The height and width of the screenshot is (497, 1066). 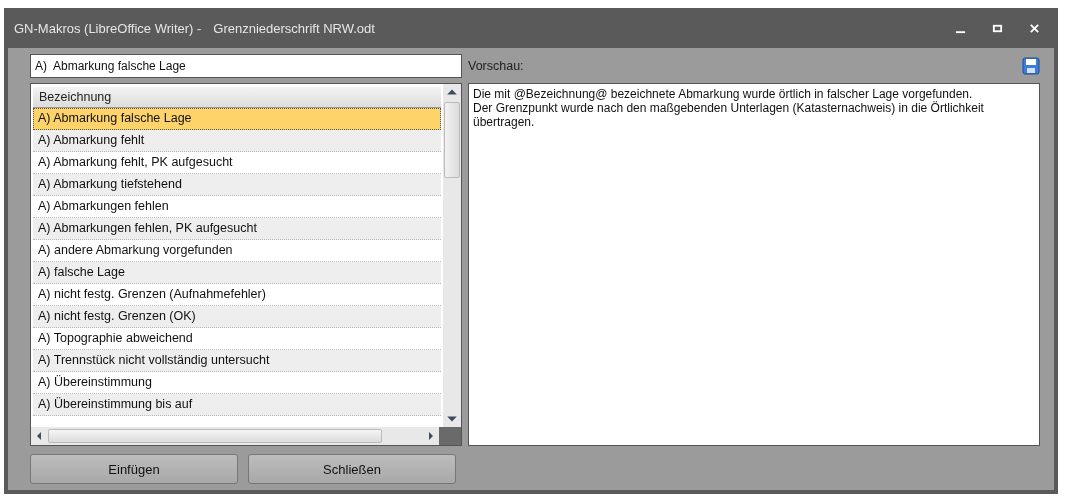 I want to click on list-item: A) Abmarkung fehlt, so click(x=237, y=141).